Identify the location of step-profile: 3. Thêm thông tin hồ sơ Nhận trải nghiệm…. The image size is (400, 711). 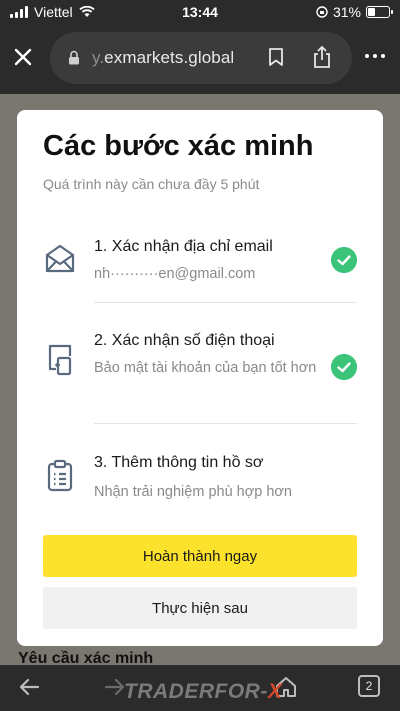
(200, 480).